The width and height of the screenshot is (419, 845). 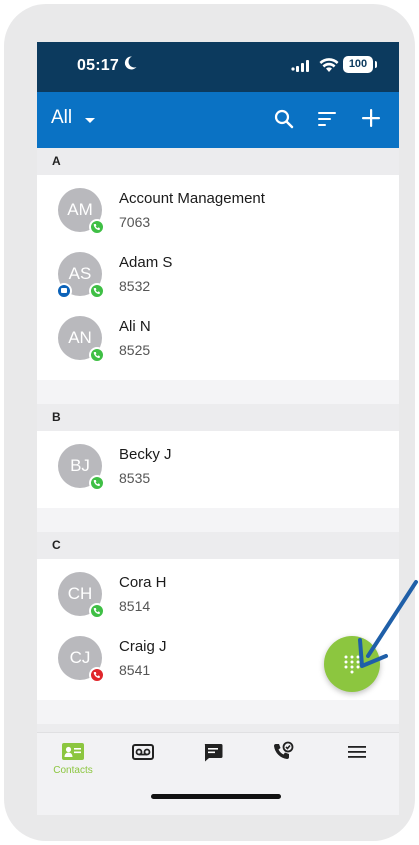 What do you see at coordinates (388, 624) in the screenshot?
I see `annotation-arrow` at bounding box center [388, 624].